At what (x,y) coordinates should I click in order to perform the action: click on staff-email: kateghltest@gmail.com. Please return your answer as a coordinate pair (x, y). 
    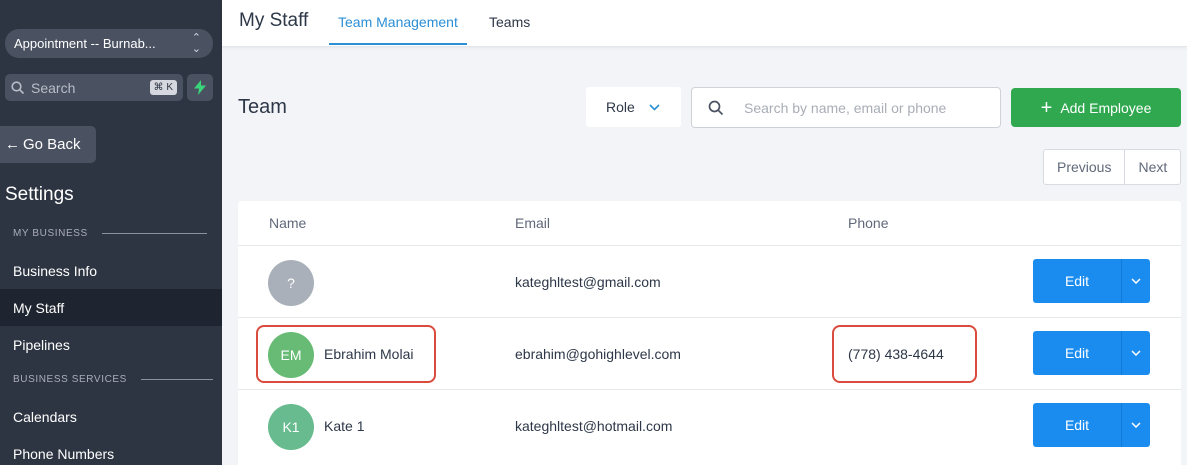
    Looking at the image, I should click on (588, 282).